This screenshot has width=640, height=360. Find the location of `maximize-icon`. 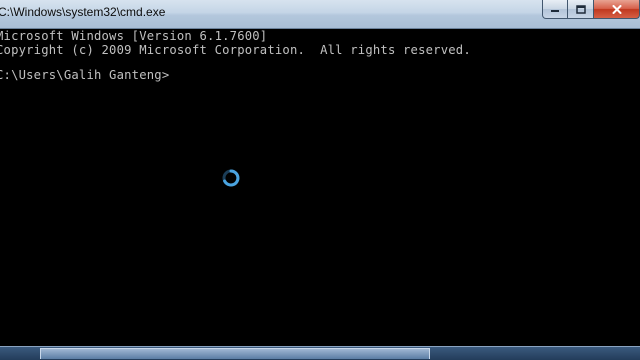

maximize-icon is located at coordinates (580, 9).